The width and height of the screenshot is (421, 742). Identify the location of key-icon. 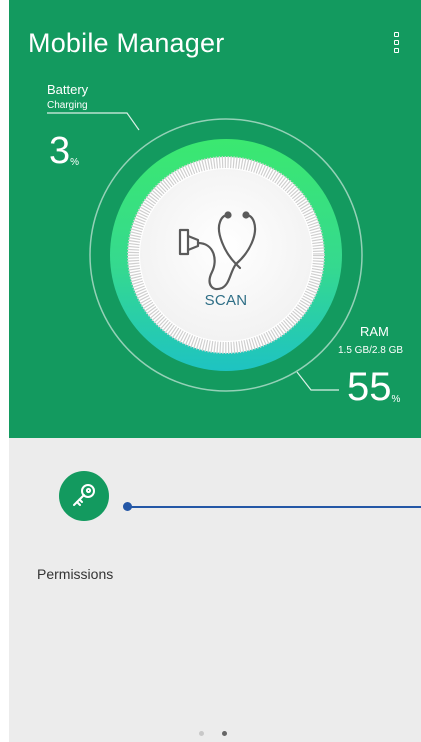
(84, 496).